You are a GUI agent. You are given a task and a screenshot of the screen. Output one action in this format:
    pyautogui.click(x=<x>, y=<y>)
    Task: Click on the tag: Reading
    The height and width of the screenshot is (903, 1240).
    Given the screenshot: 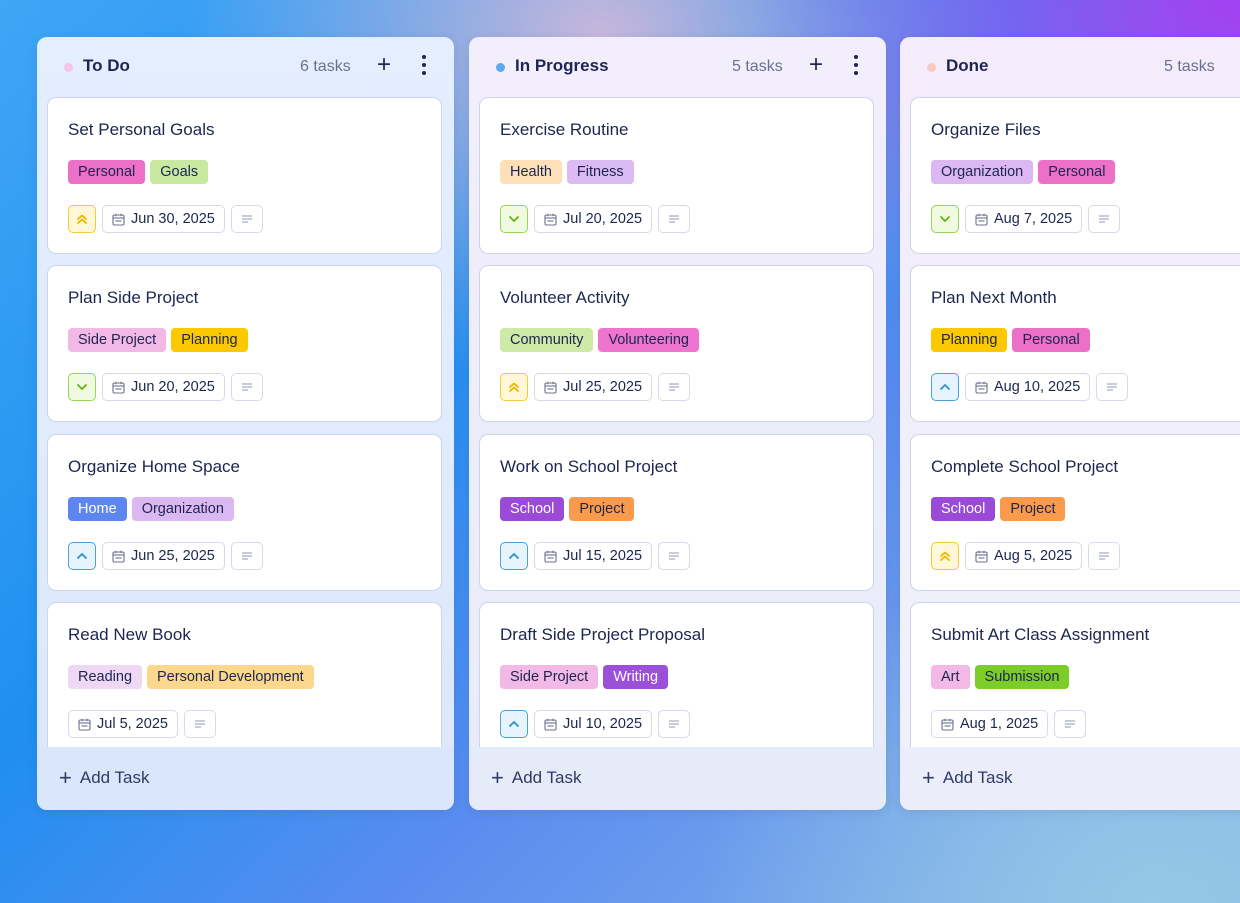 What is the action you would take?
    pyautogui.click(x=105, y=677)
    